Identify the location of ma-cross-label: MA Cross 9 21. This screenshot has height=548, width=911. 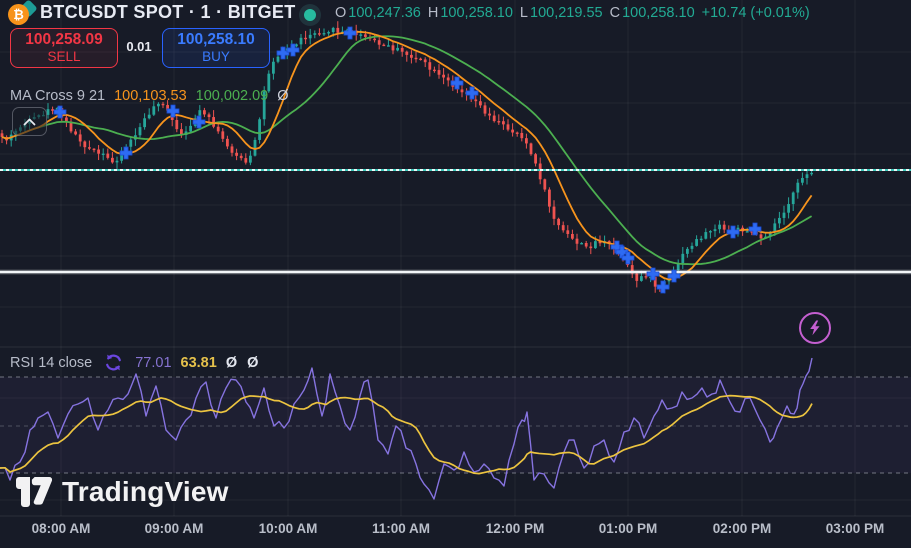
(58, 96).